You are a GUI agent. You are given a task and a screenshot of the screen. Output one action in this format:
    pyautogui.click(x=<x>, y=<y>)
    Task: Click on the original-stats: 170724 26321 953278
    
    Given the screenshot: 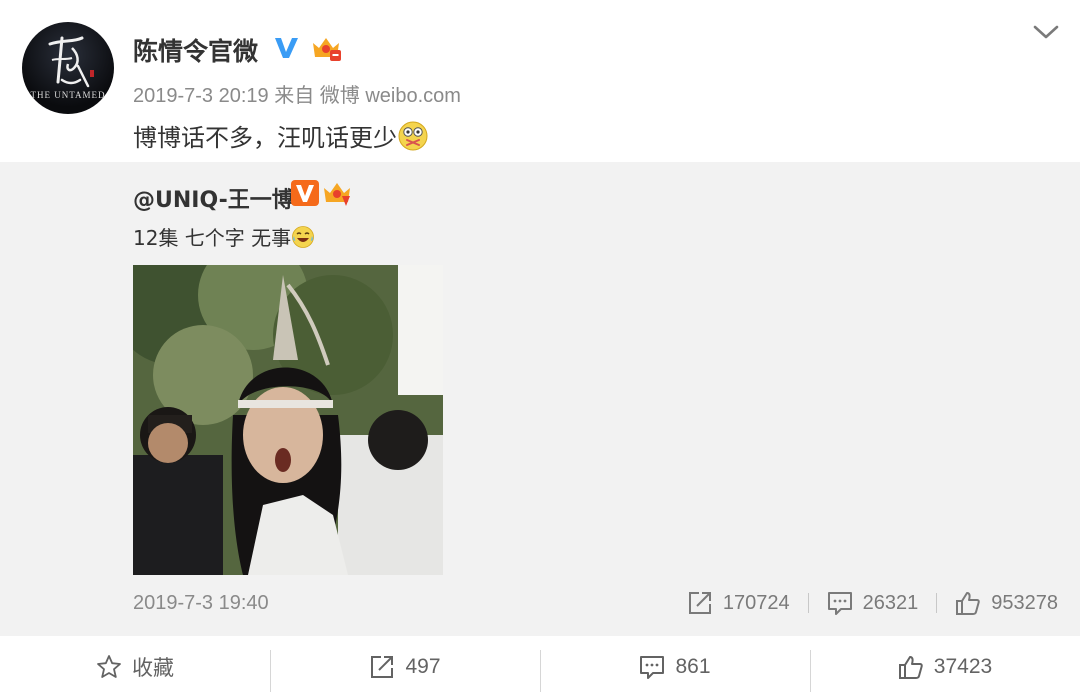 What is the action you would take?
    pyautogui.click(x=872, y=603)
    